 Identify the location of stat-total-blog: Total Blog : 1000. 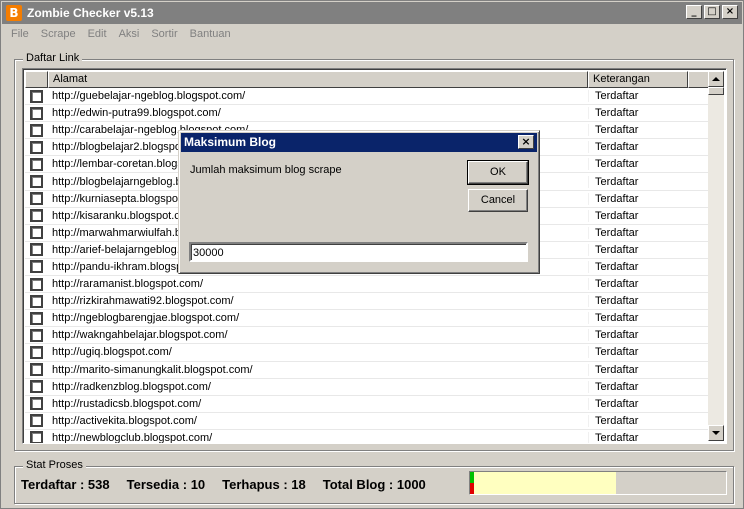
(374, 484).